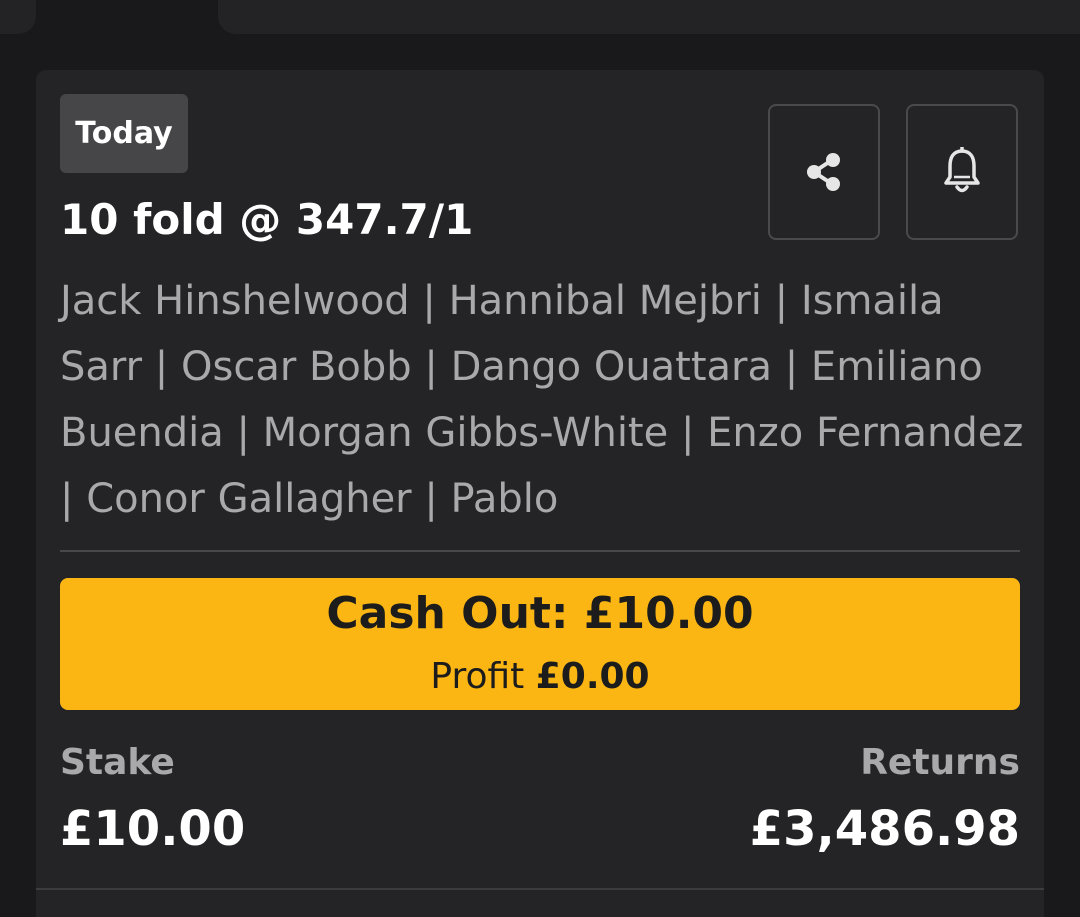  I want to click on stake-value: £10.00, so click(153, 829).